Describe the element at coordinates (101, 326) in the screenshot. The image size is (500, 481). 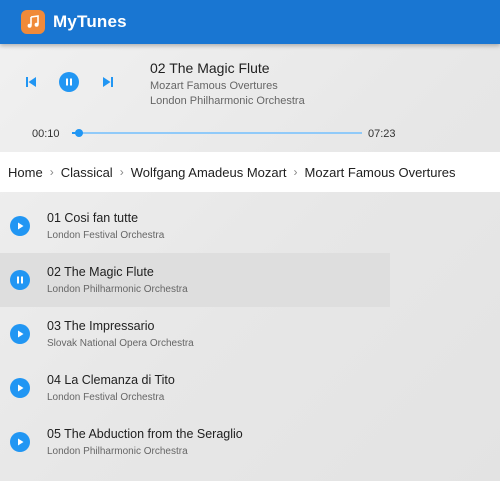
I see `track-title: 03 The Impressario` at that location.